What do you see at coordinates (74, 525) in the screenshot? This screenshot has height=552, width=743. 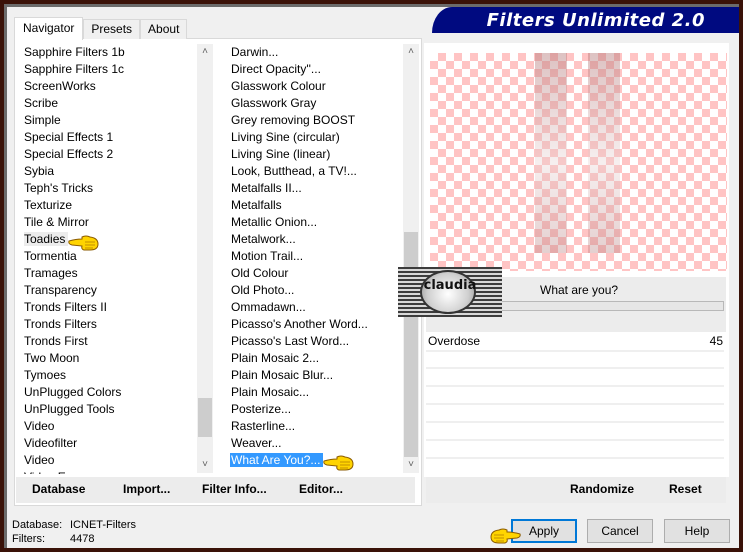 I see `status-database: Database: ICNET-Filters` at bounding box center [74, 525].